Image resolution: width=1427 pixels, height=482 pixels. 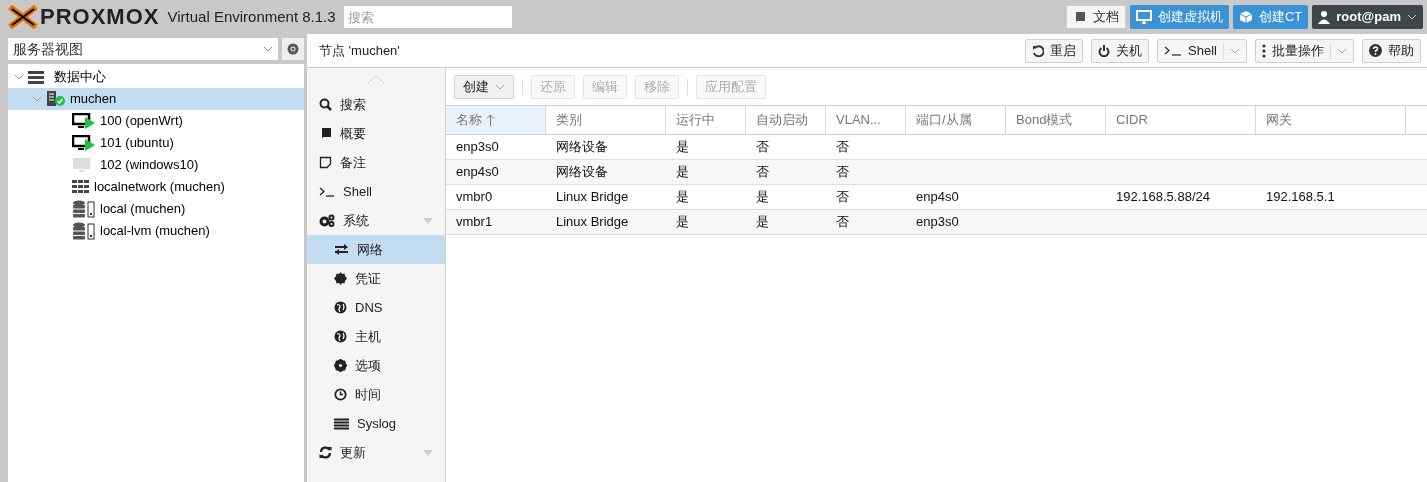 What do you see at coordinates (156, 121) in the screenshot?
I see `tree-item: 100 (openWrt)` at bounding box center [156, 121].